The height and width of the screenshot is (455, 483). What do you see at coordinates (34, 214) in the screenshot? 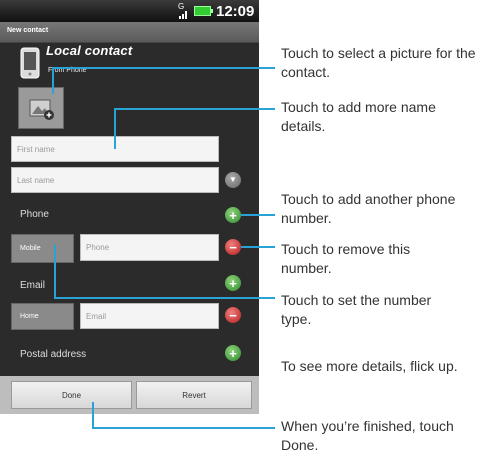
I see `phone-section-label: Phone` at bounding box center [34, 214].